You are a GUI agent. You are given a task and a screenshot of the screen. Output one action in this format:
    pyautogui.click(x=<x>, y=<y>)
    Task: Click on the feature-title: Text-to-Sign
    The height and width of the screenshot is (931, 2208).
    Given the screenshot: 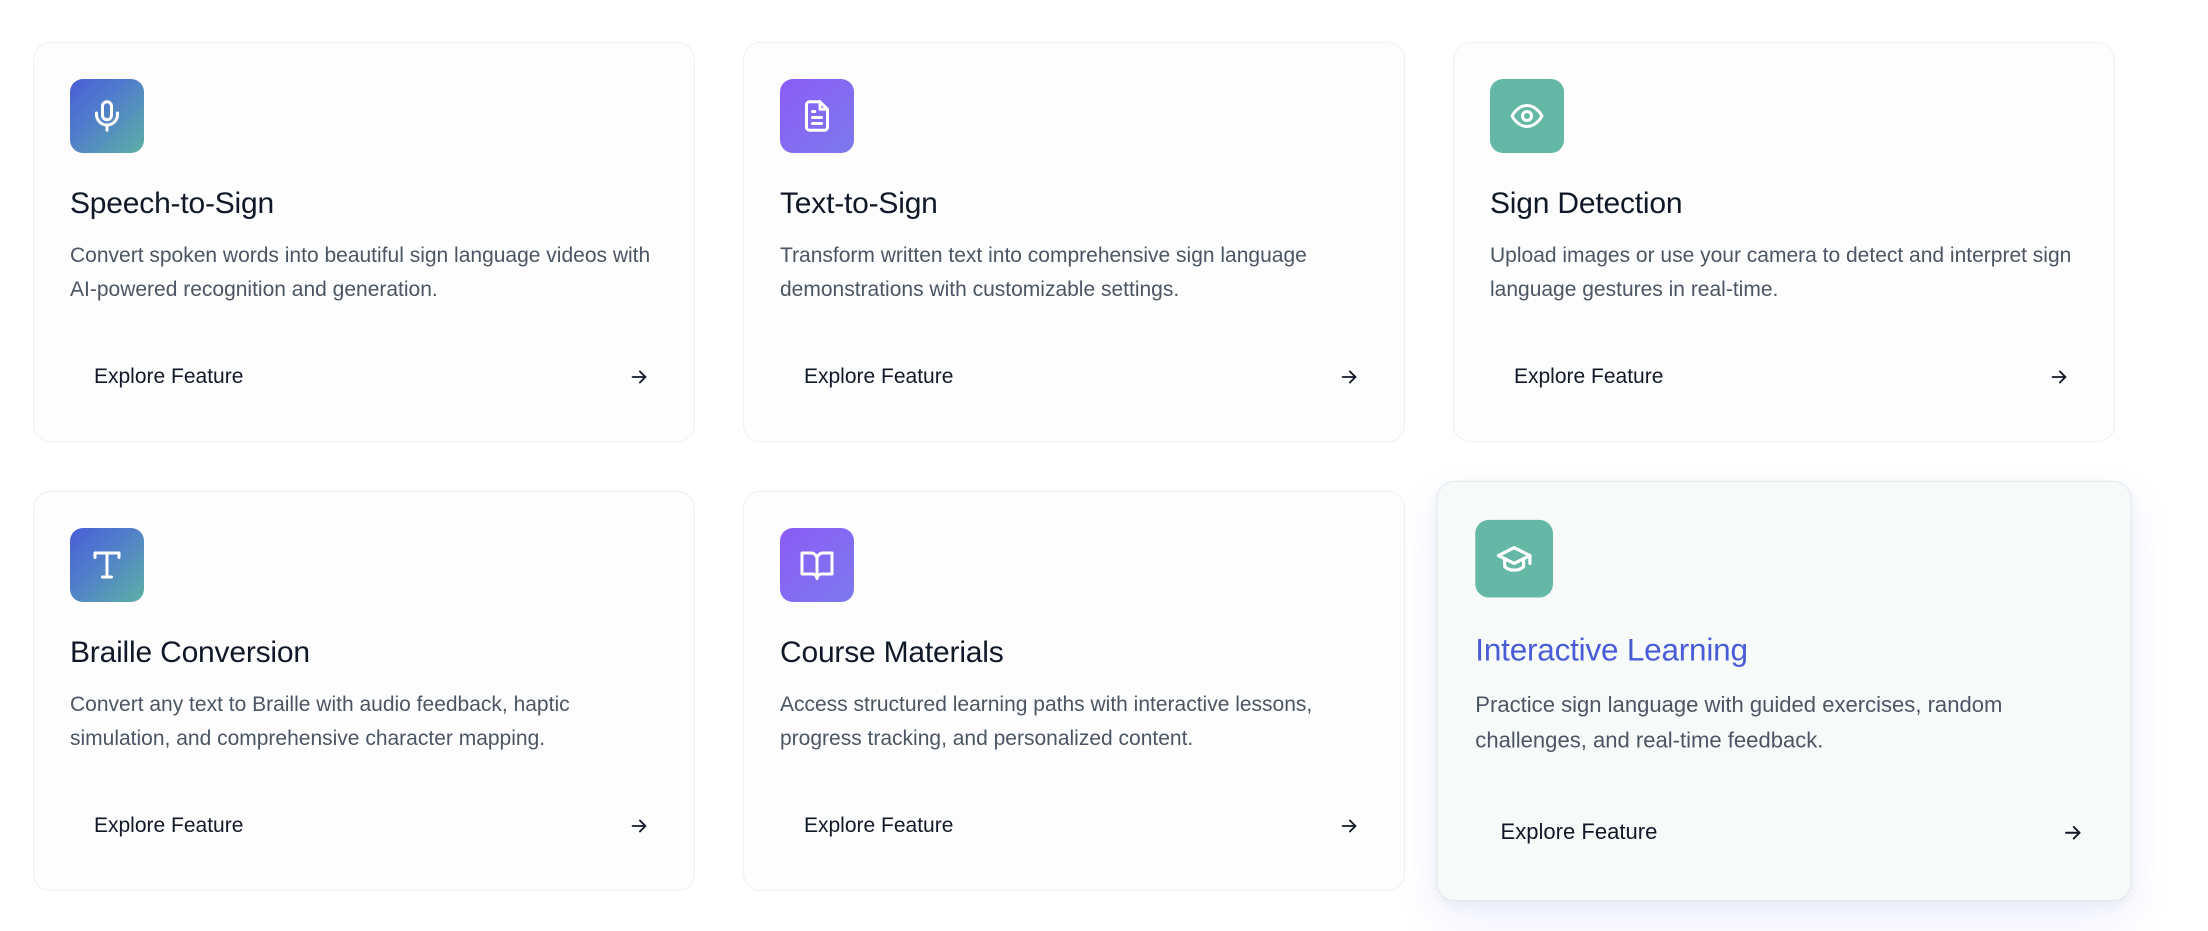 What is the action you would take?
    pyautogui.click(x=859, y=203)
    